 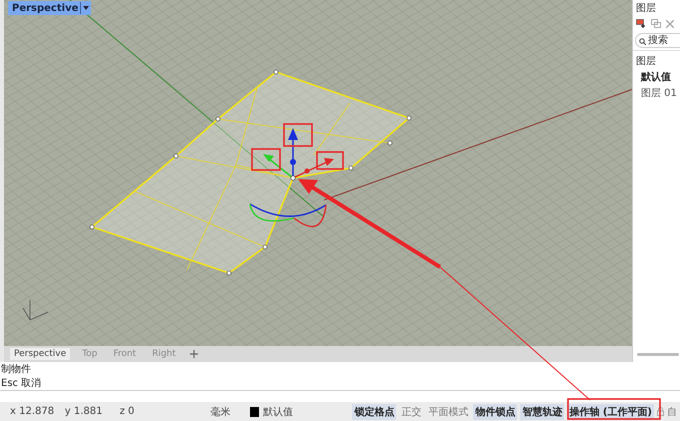 What do you see at coordinates (641, 23) in the screenshot?
I see `new-layer-icon` at bounding box center [641, 23].